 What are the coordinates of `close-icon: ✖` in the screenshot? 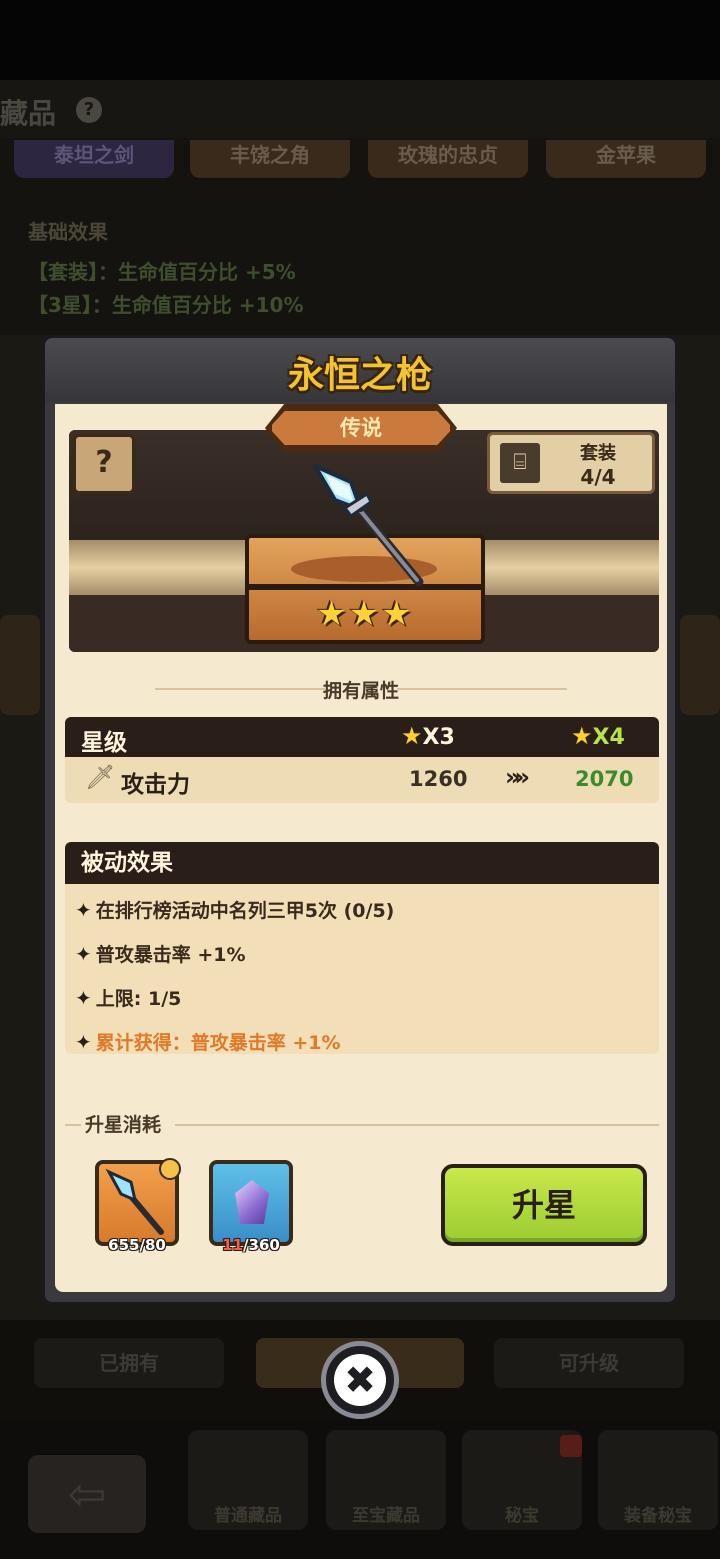 It's located at (360, 1380).